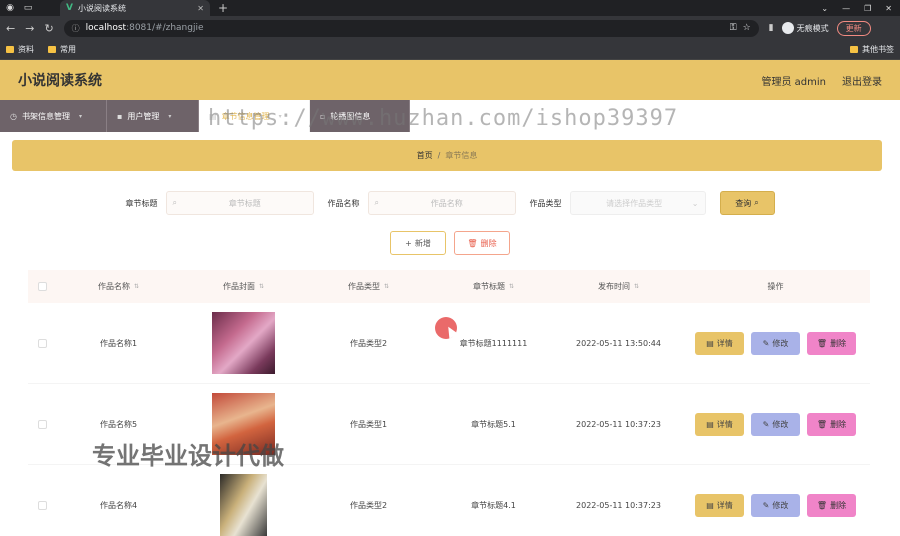  What do you see at coordinates (821, 80) in the screenshot?
I see `header-right: 管理员 admin 退出登录` at bounding box center [821, 80].